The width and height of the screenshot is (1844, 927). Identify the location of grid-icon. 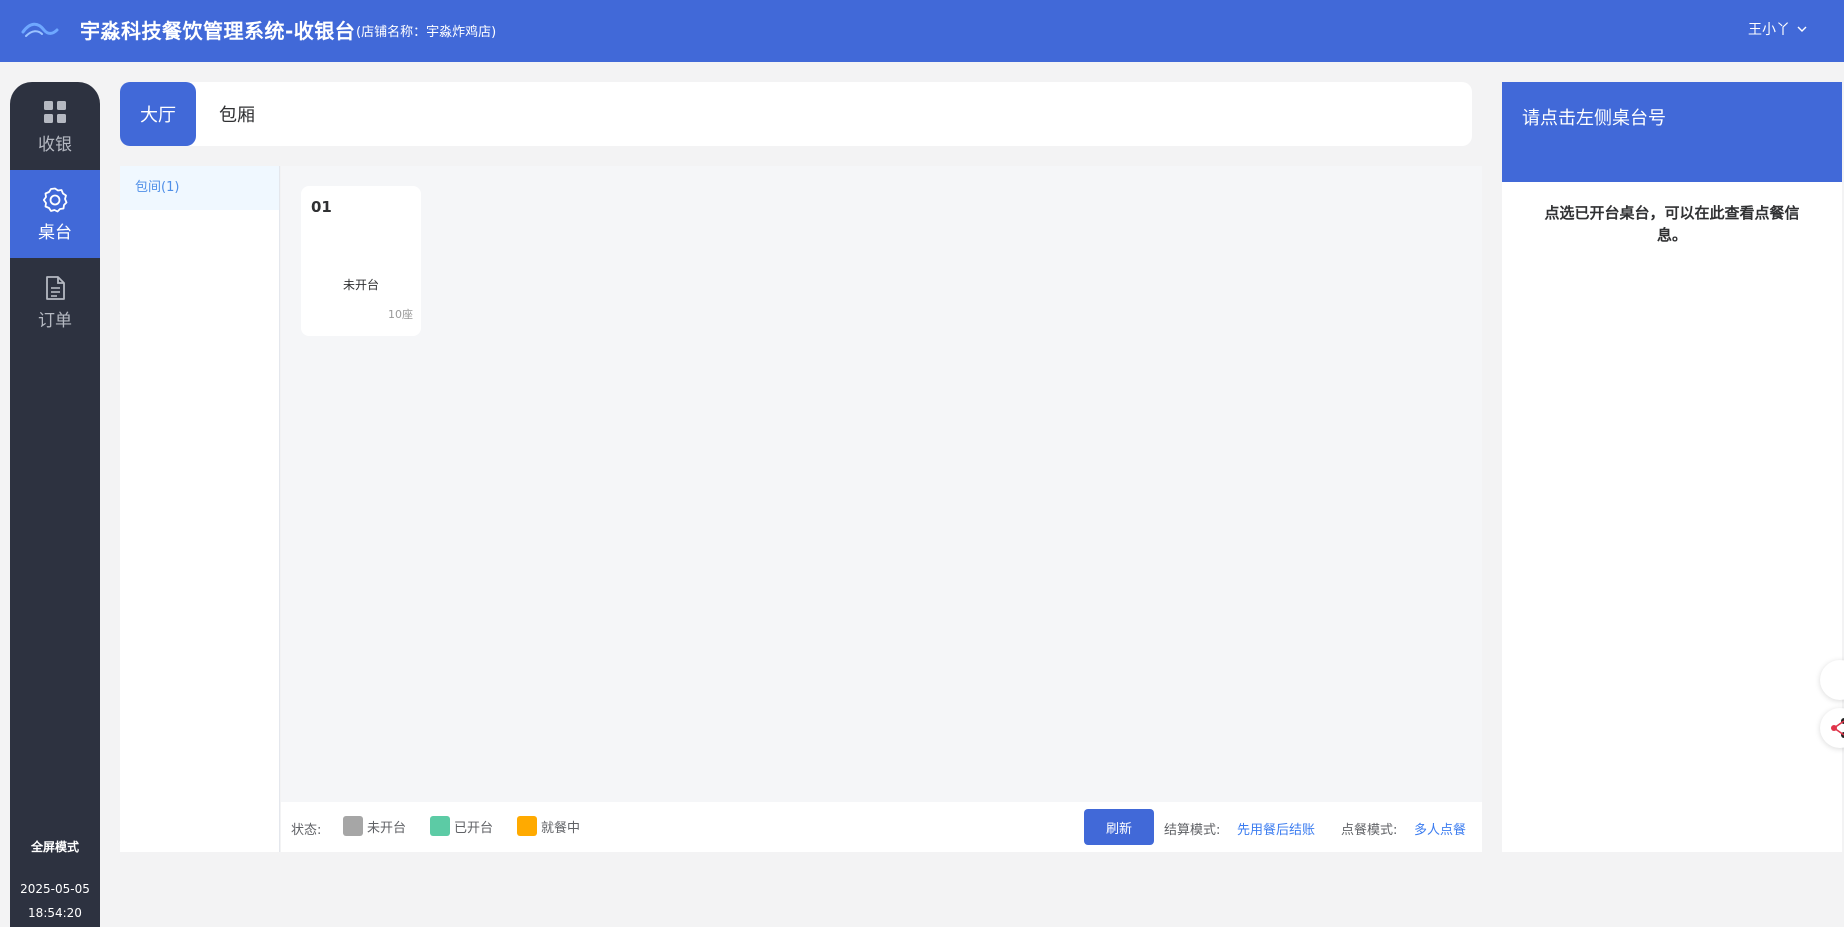
(55, 111).